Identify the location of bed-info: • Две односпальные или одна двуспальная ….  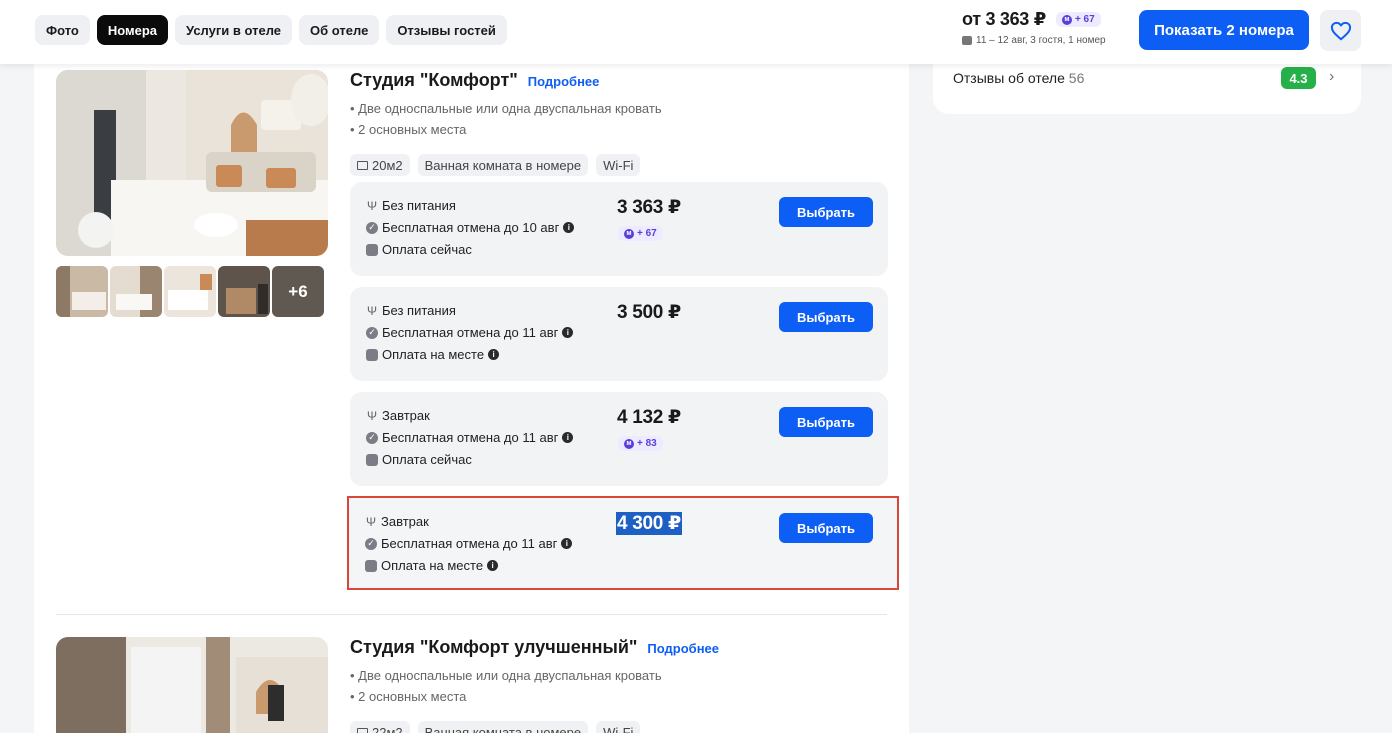
(506, 108).